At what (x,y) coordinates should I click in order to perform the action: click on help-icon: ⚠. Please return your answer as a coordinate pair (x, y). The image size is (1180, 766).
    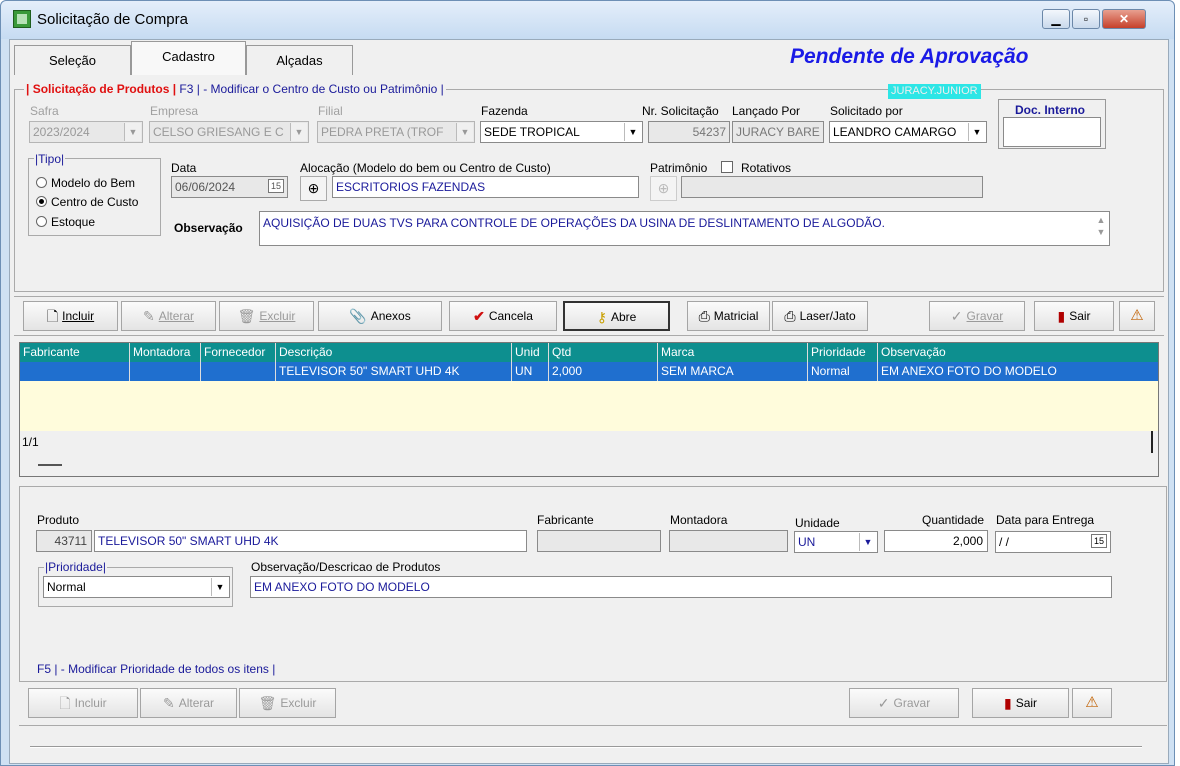
    Looking at the image, I should click on (1092, 702).